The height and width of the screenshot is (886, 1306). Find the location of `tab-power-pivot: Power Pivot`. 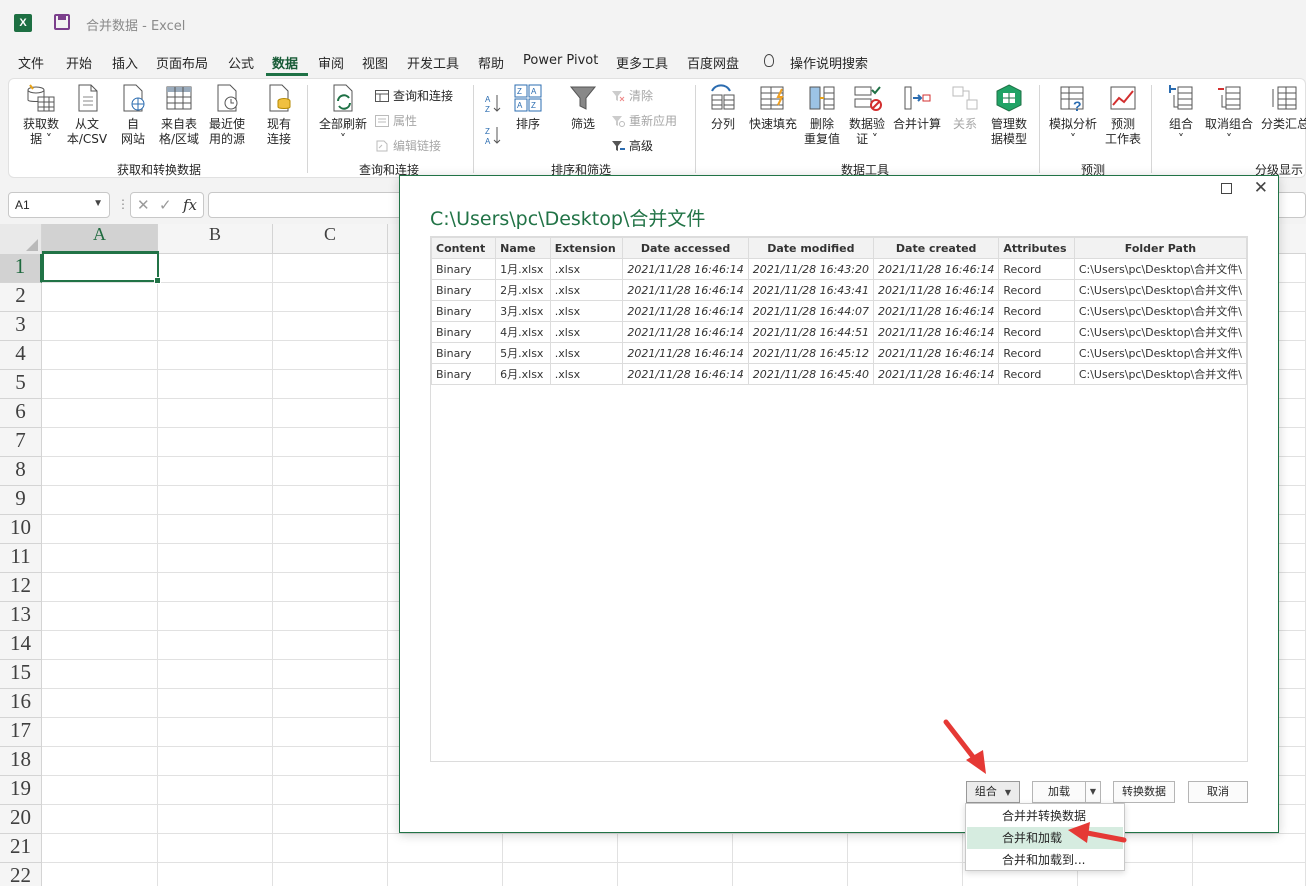

tab-power-pivot: Power Pivot is located at coordinates (560, 60).